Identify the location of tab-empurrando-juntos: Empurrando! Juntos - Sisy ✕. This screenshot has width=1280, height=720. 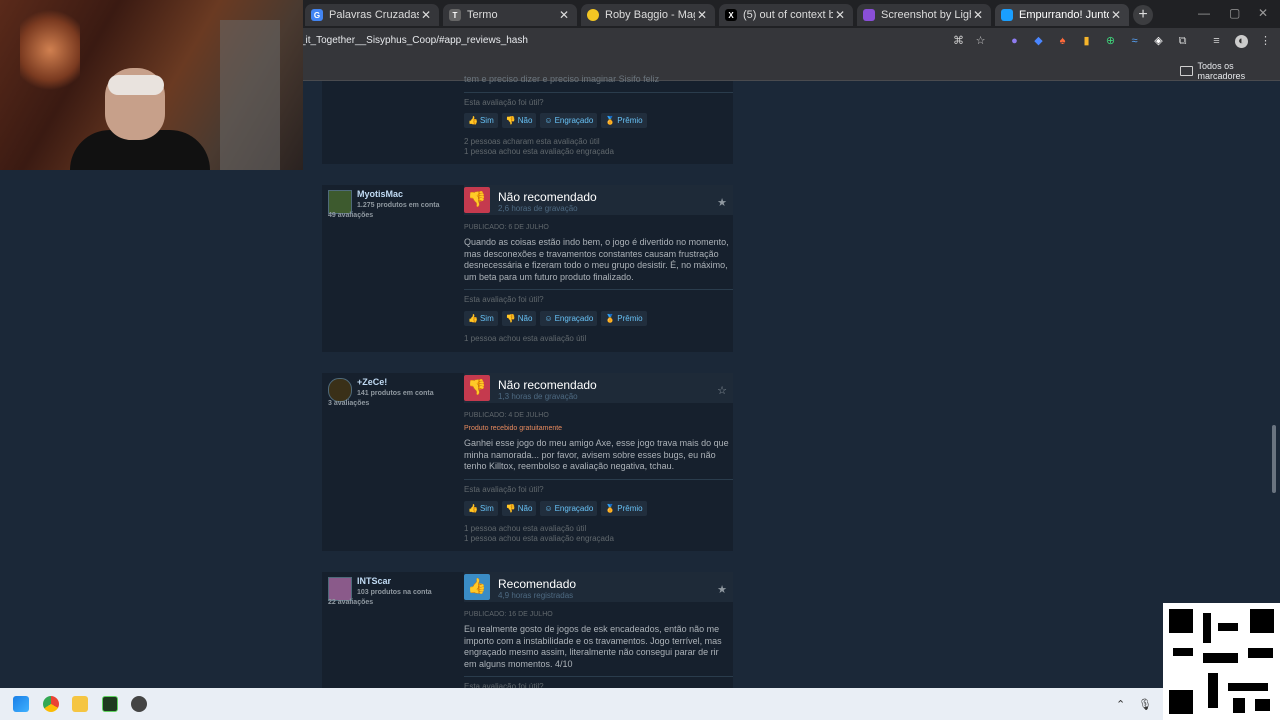
(1062, 15).